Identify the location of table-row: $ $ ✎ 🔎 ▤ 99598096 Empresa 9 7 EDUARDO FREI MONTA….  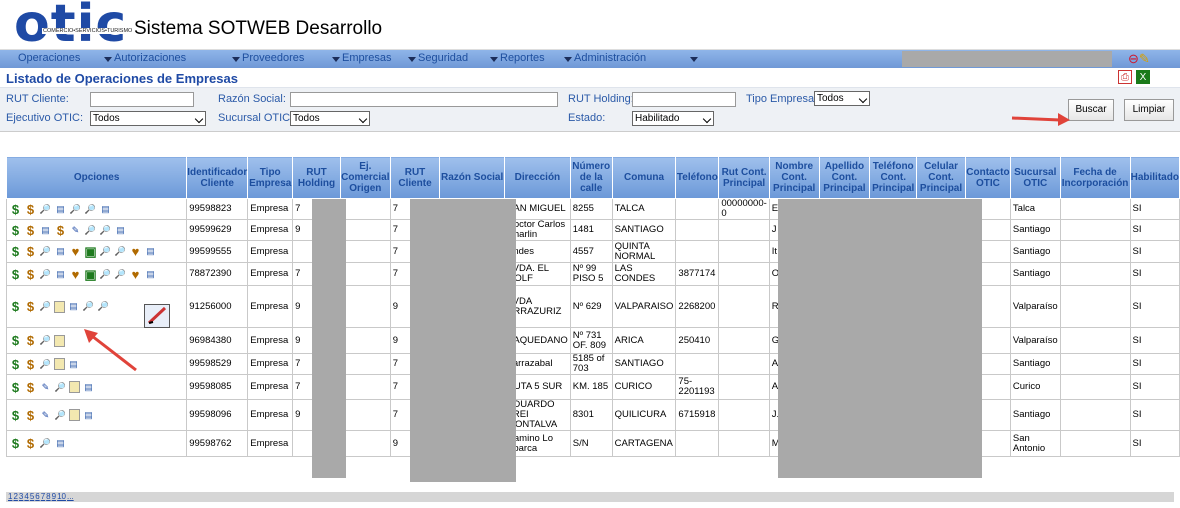
(592, 415).